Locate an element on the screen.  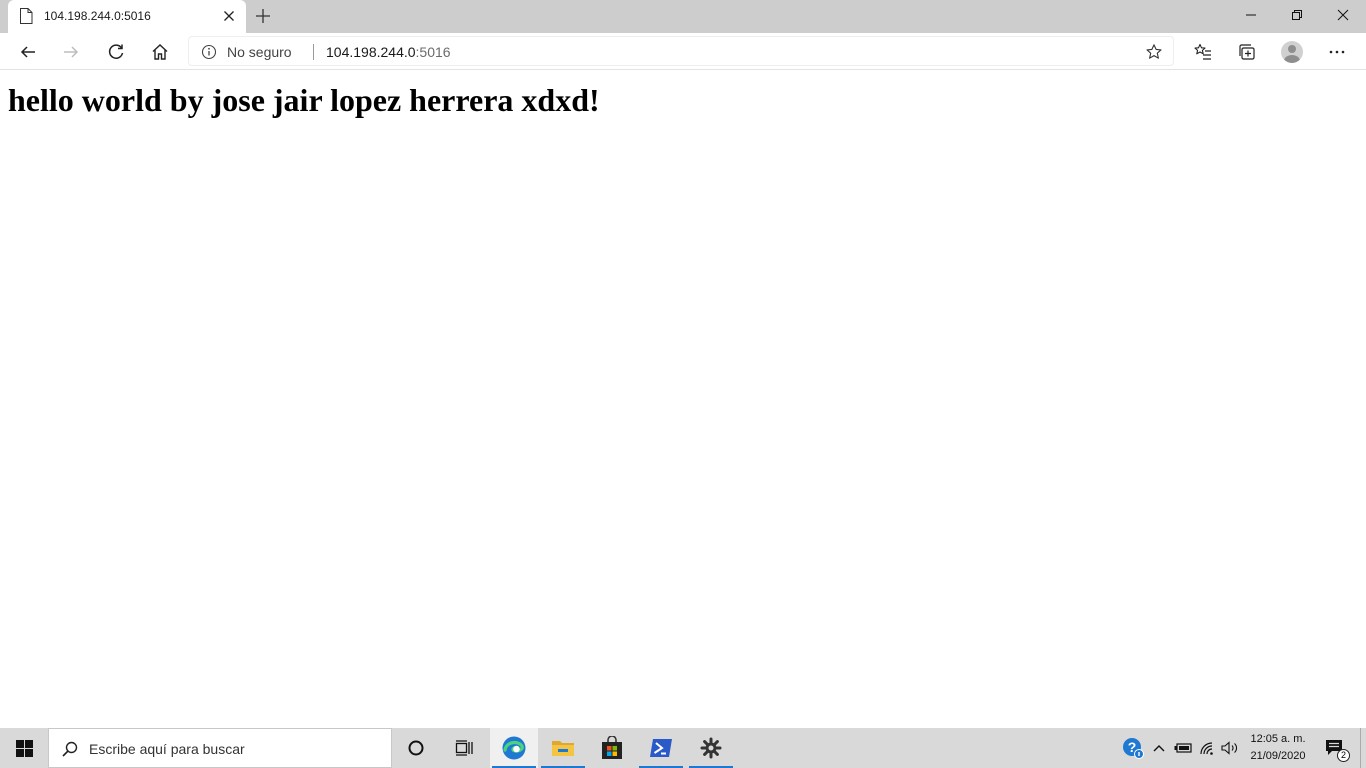
close-window-button is located at coordinates (1343, 15).